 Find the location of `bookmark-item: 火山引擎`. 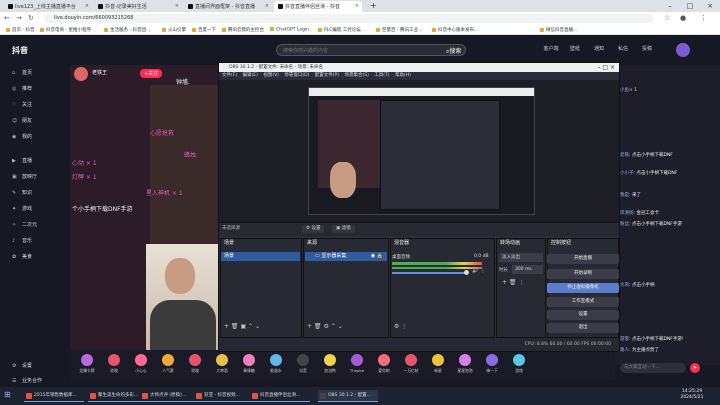

bookmark-item: 火山引擎 is located at coordinates (174, 30).